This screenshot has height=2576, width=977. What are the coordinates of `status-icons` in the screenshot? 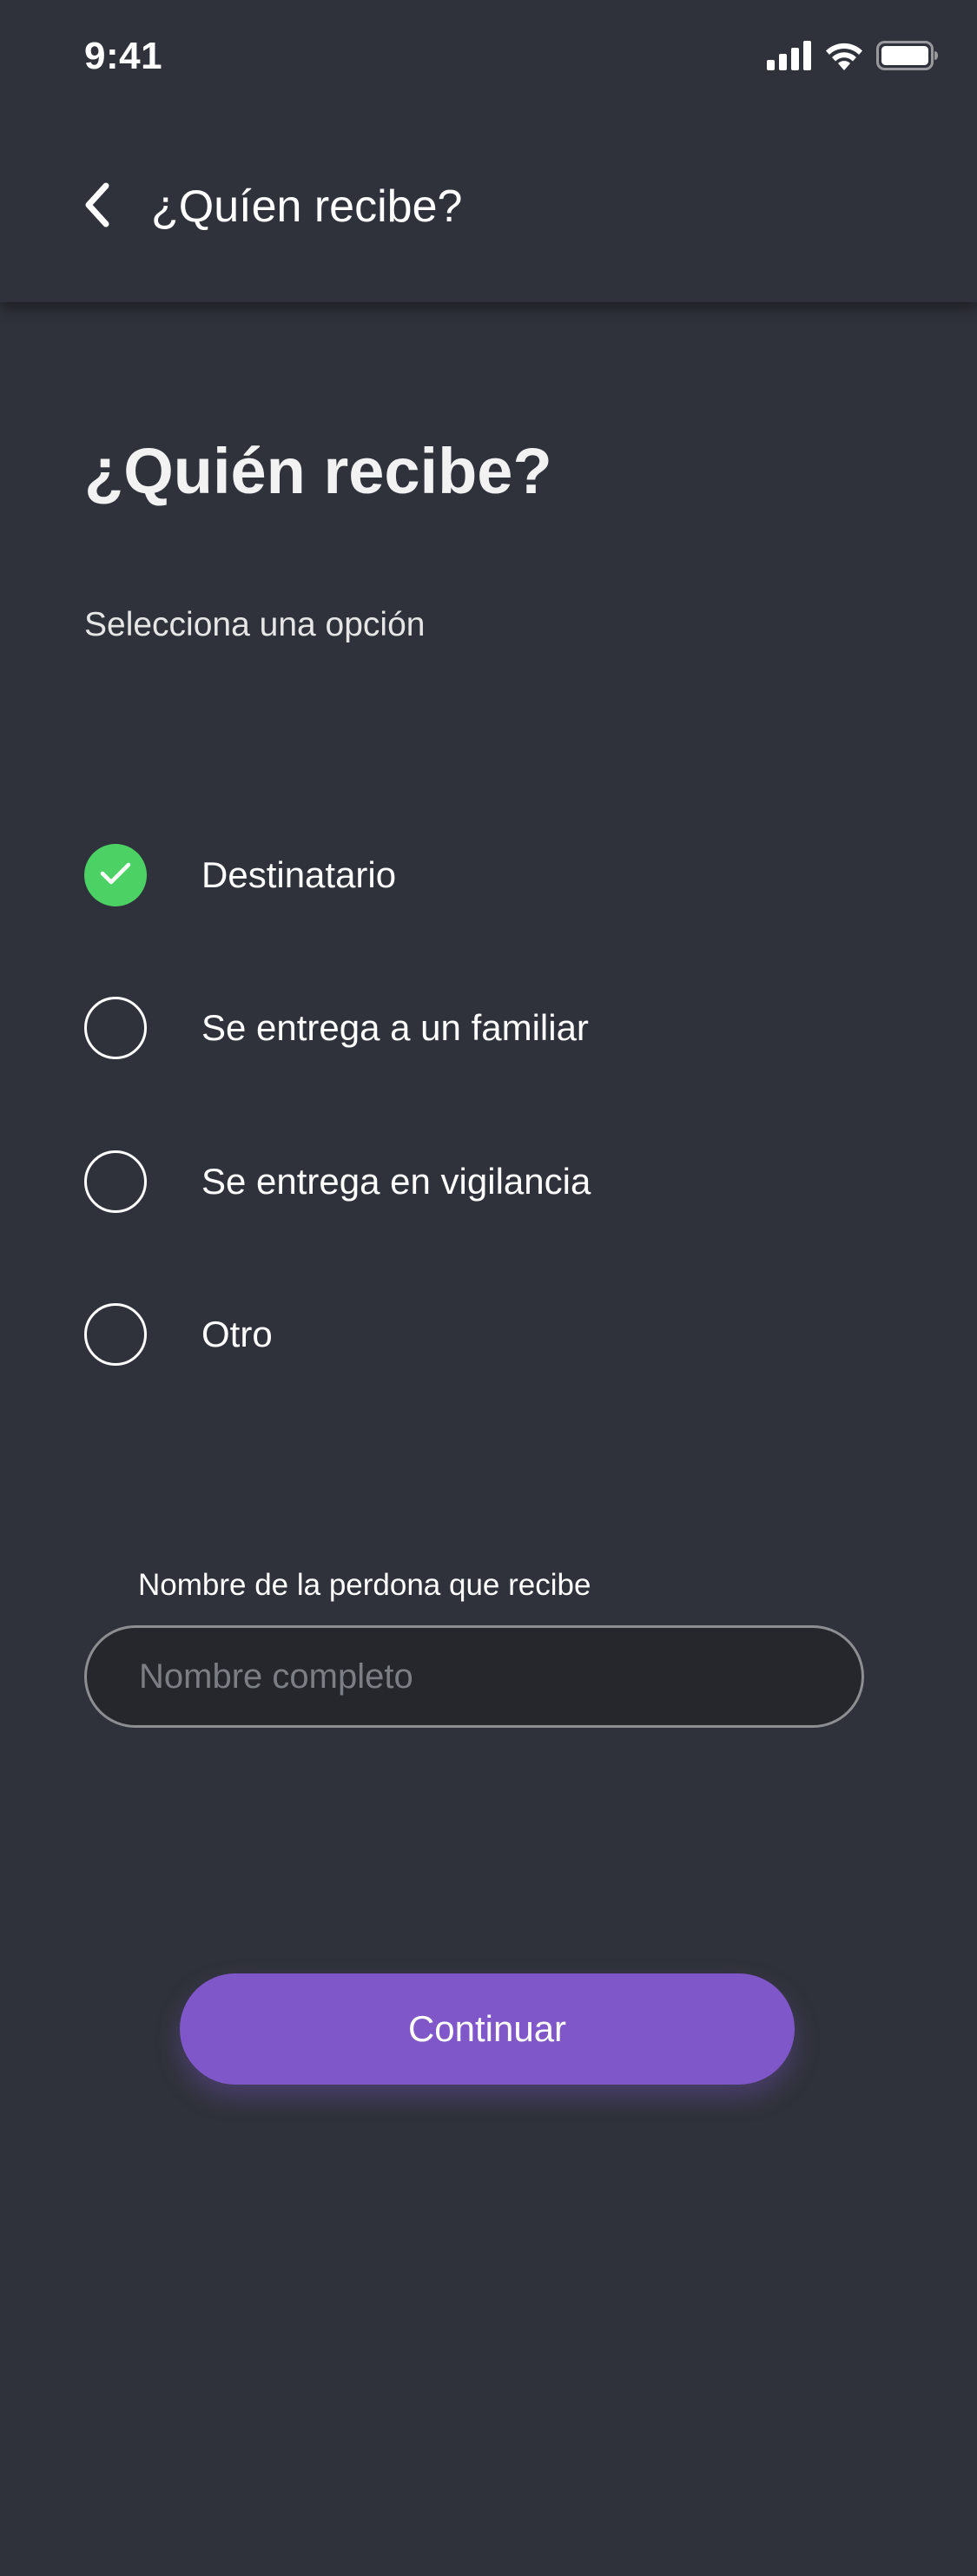 It's located at (853, 57).